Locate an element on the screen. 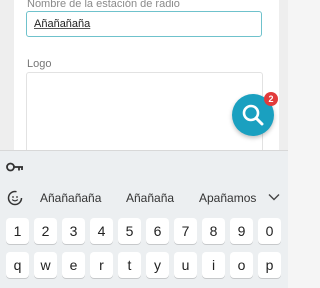 Image resolution: width=320 pixels, height=288 pixels. key-e: e is located at coordinates (73, 265).